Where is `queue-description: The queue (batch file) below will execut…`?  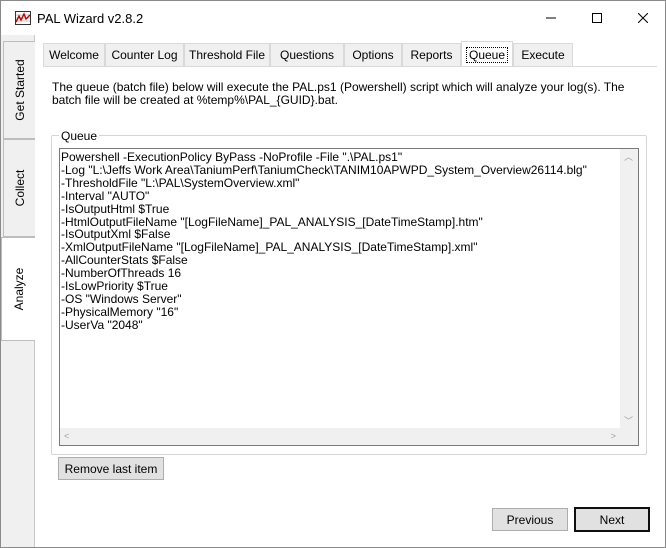
queue-description: The queue (batch file) below will execut… is located at coordinates (338, 93).